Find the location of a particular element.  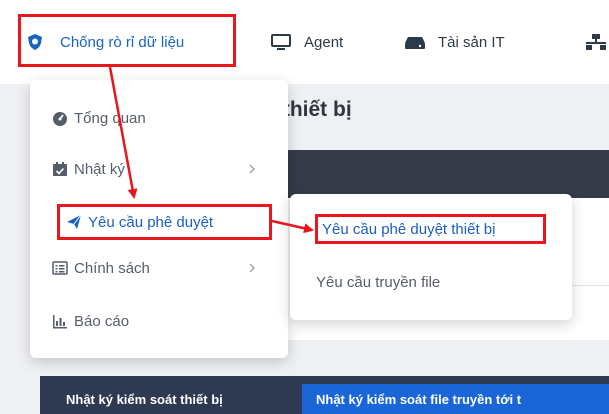

bar-chart-icon is located at coordinates (61, 321).